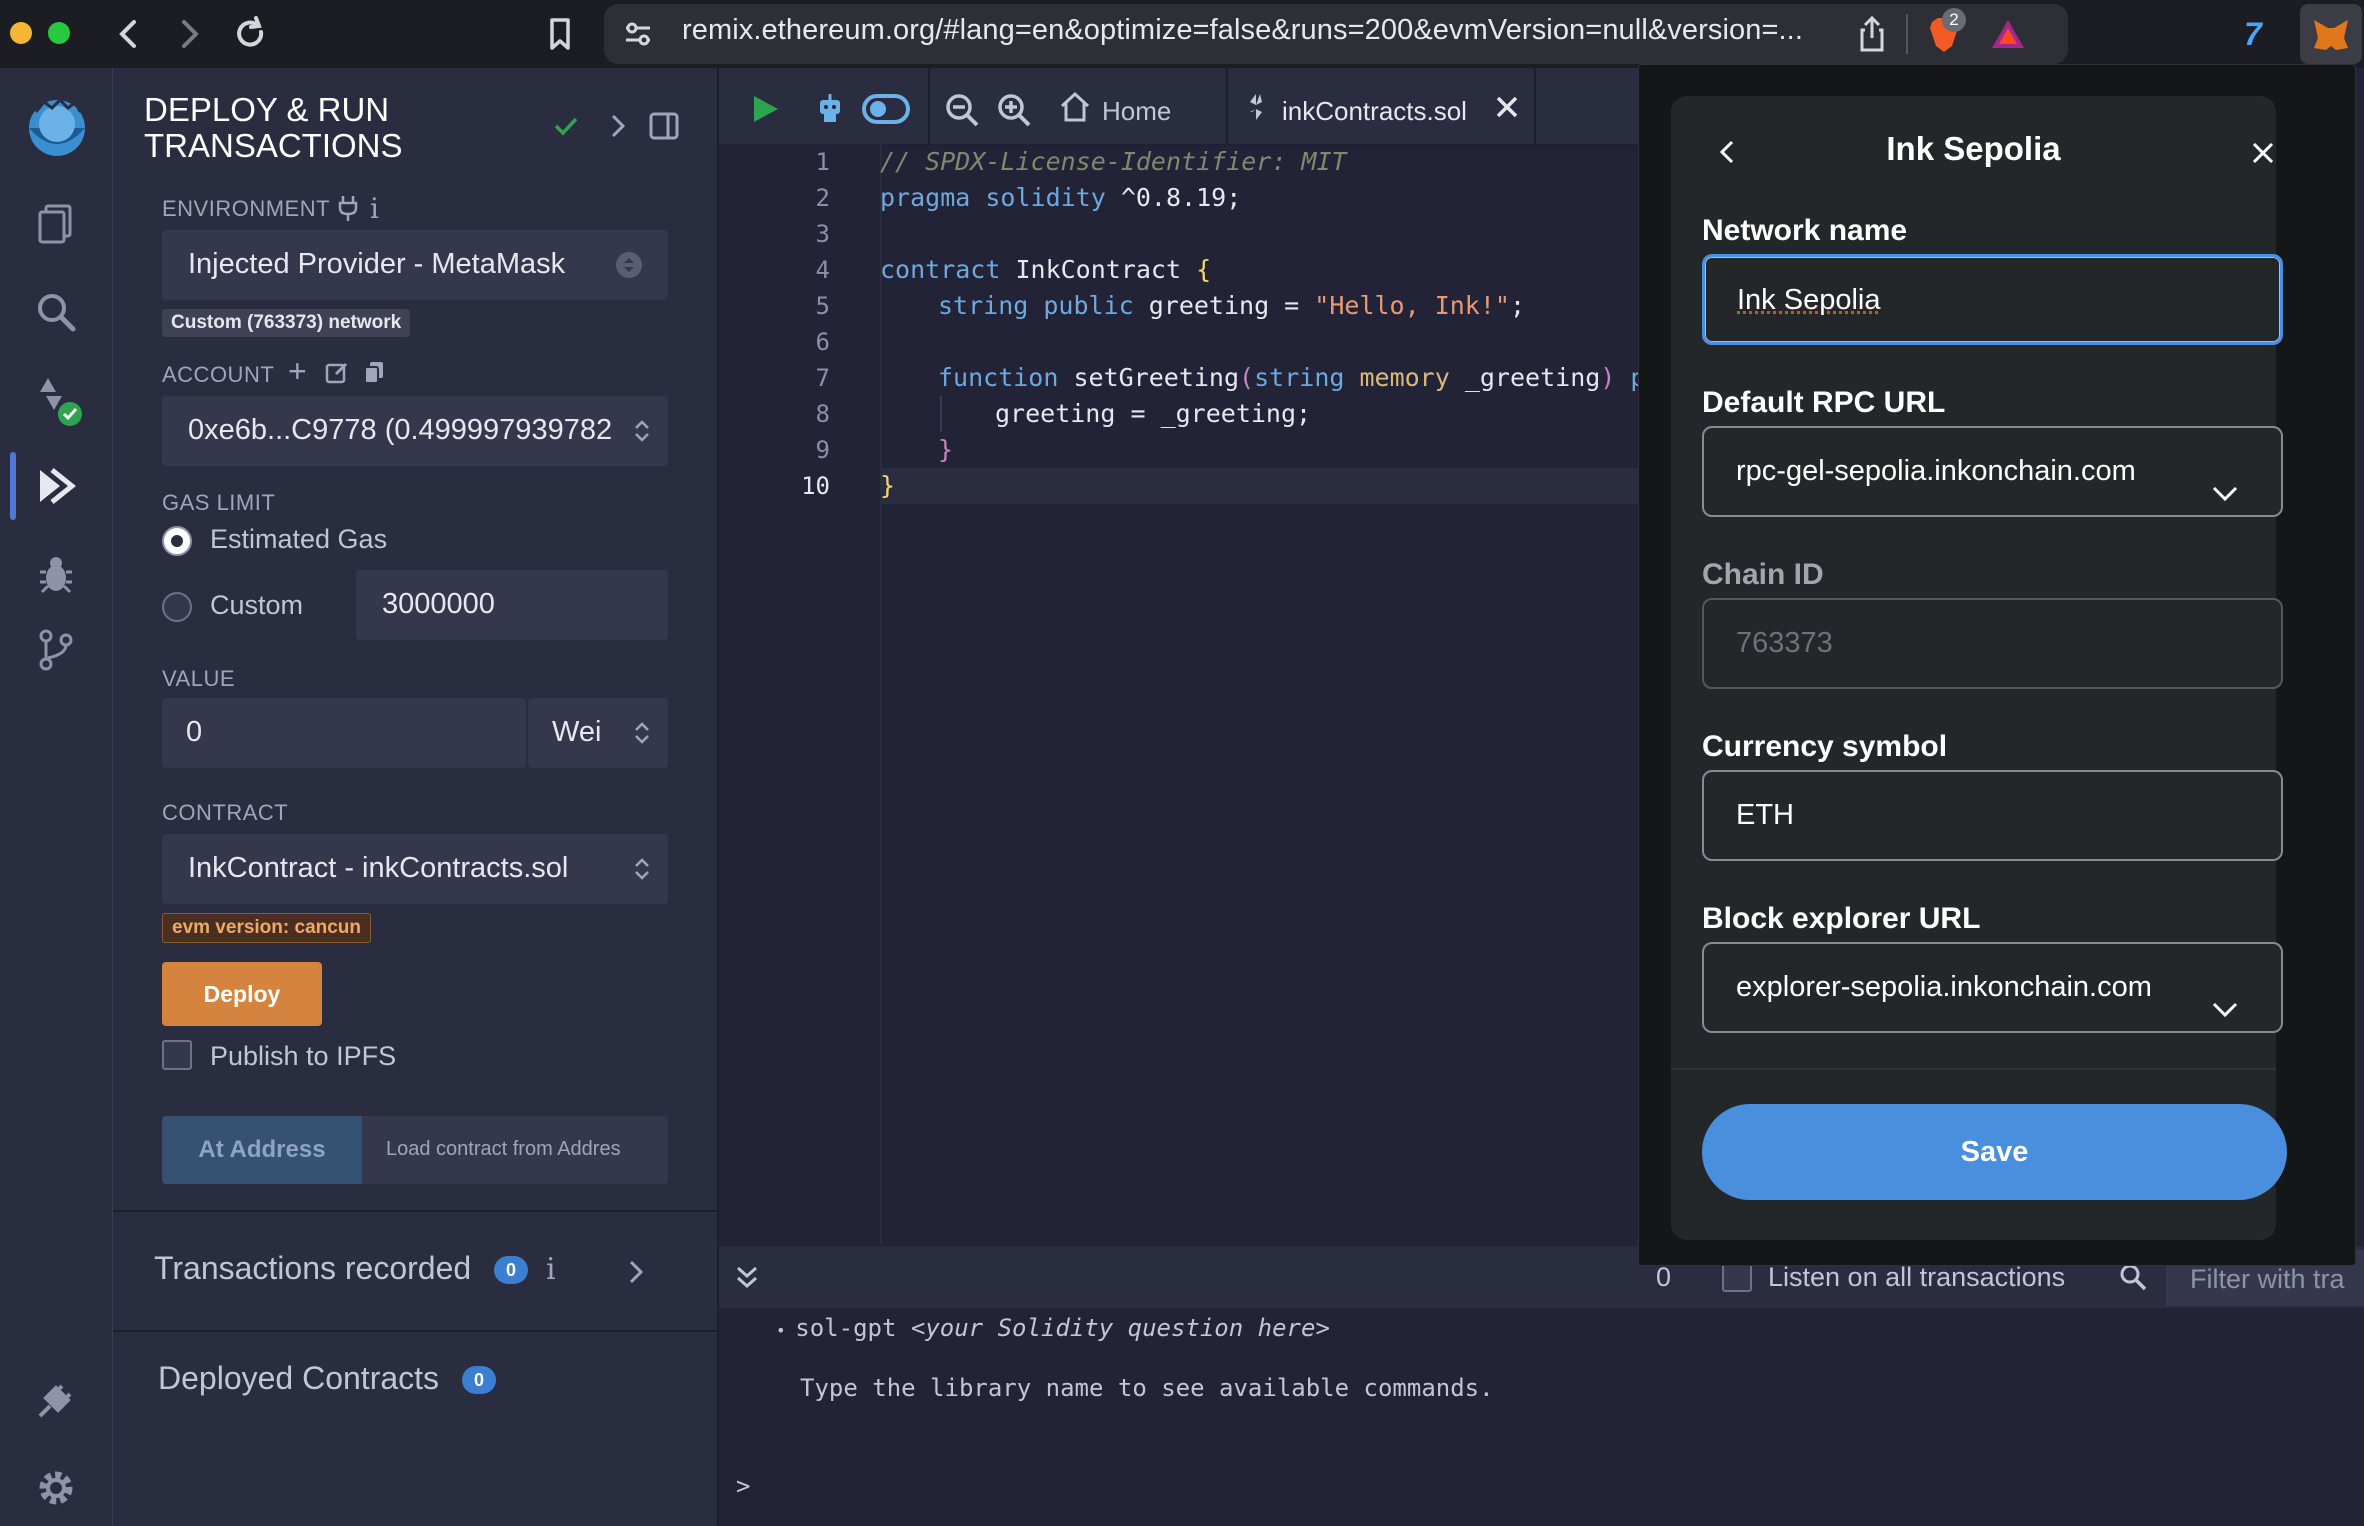 Image resolution: width=2364 pixels, height=1526 pixels. I want to click on close-tab-icon, so click(1507, 107).